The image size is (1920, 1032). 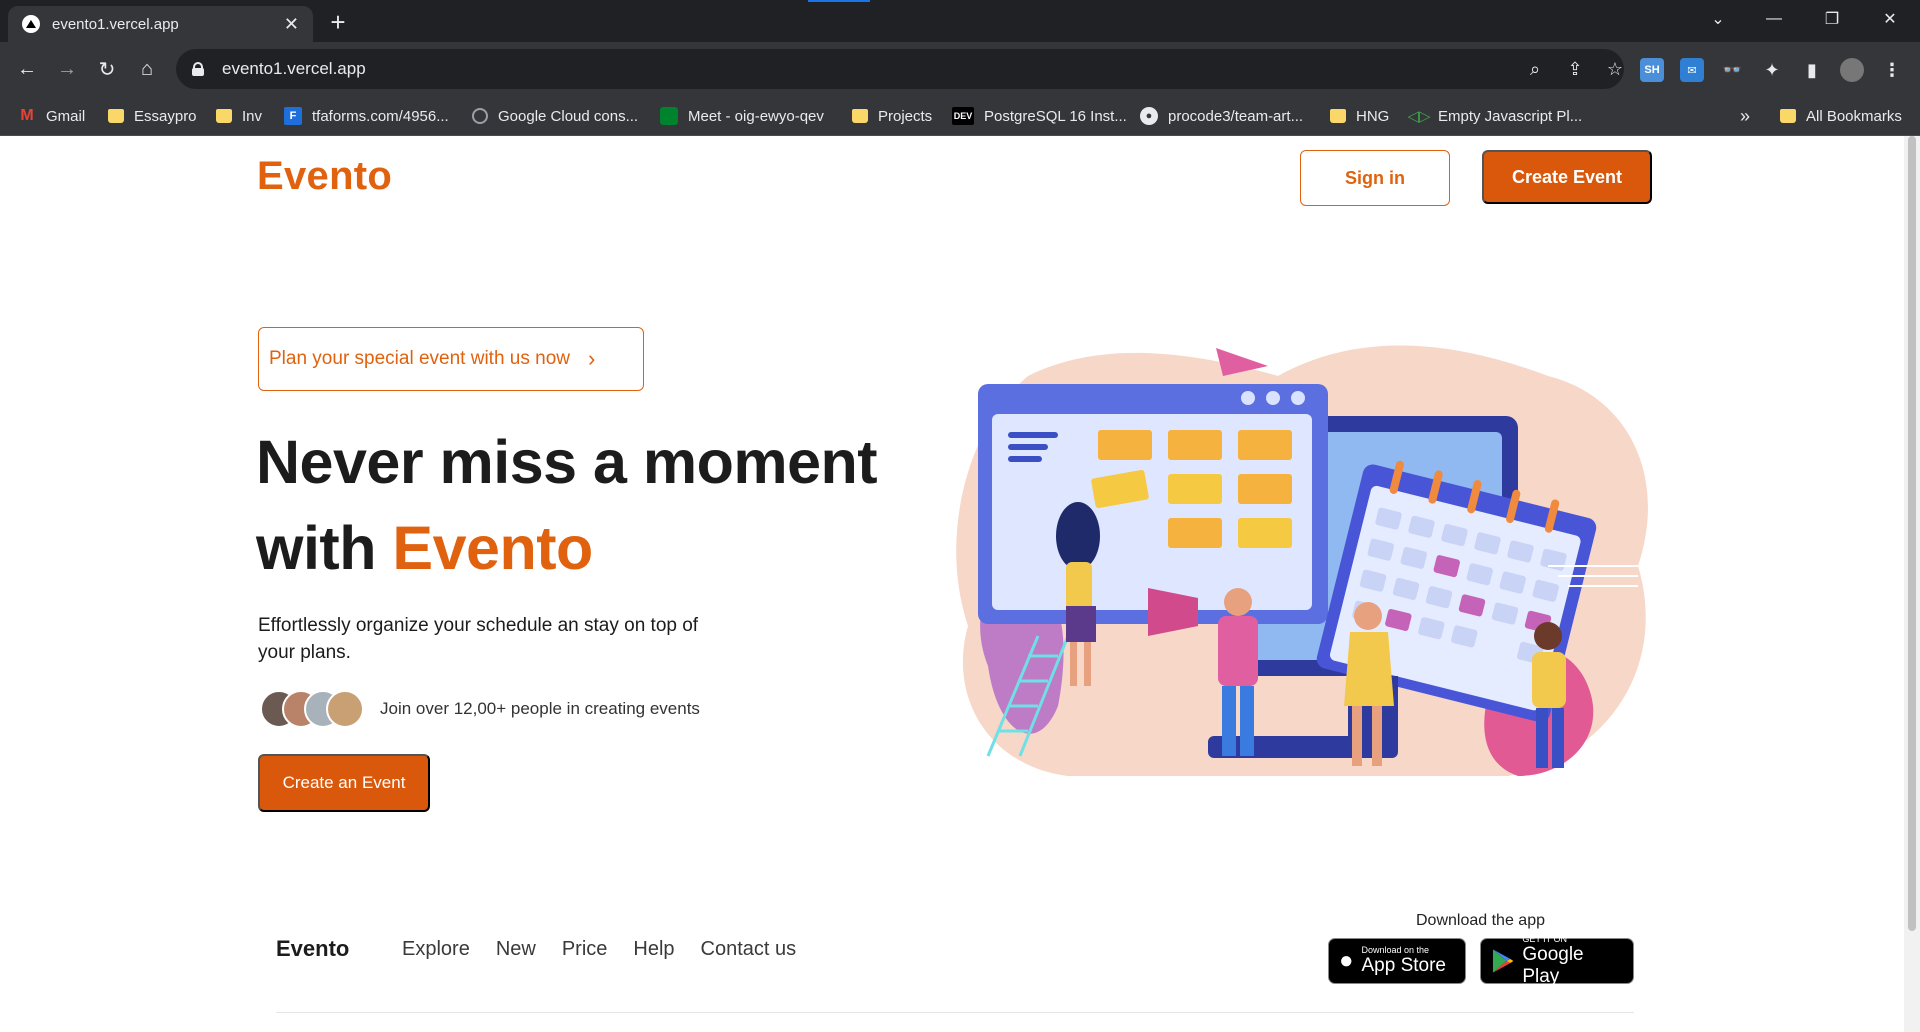 I want to click on extensions-puzzle-icon: ✦, so click(x=1772, y=70).